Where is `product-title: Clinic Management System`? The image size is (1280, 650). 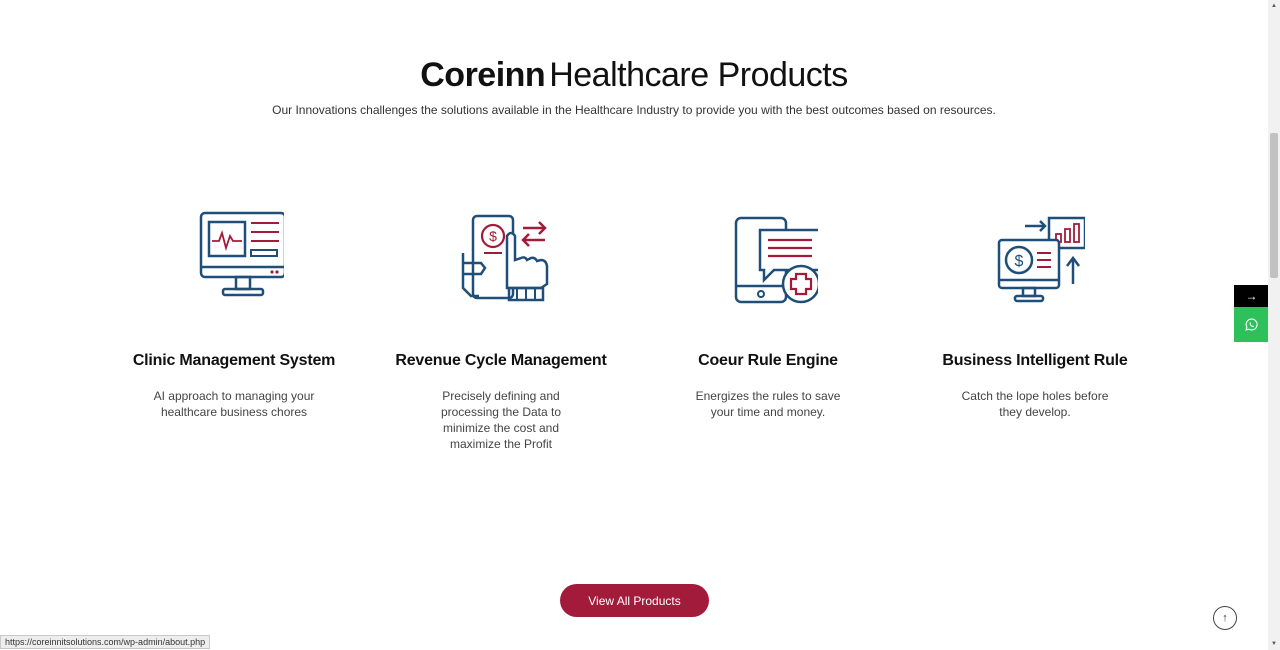 product-title: Clinic Management System is located at coordinates (234, 360).